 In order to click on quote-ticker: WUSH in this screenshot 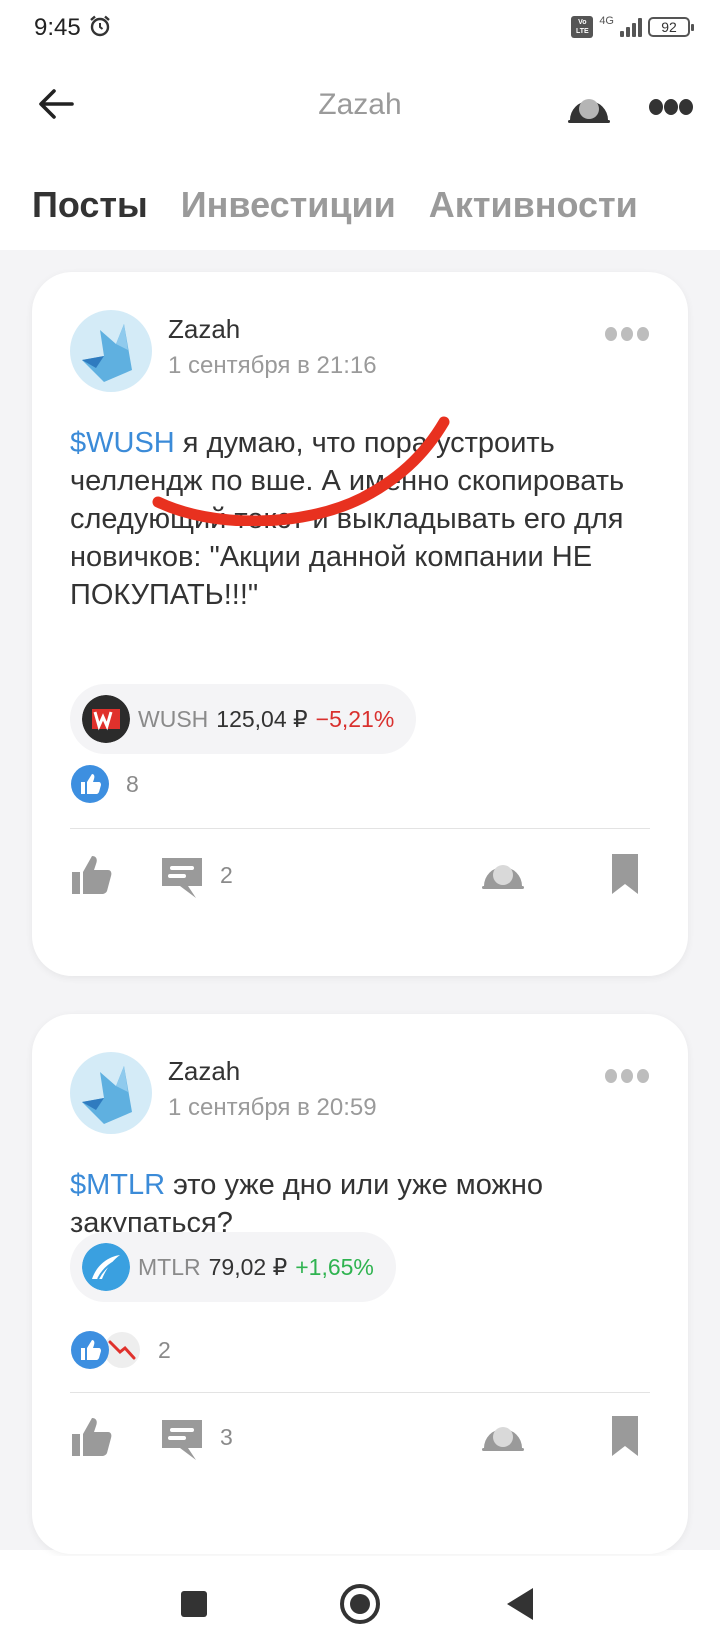, I will do `click(173, 718)`.